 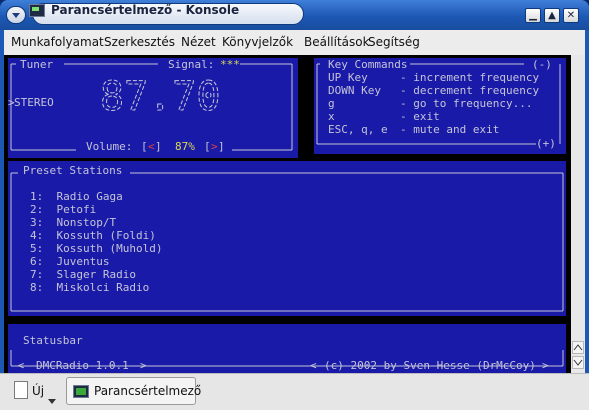 I want to click on minimize-button: ▁, so click(x=533, y=15).